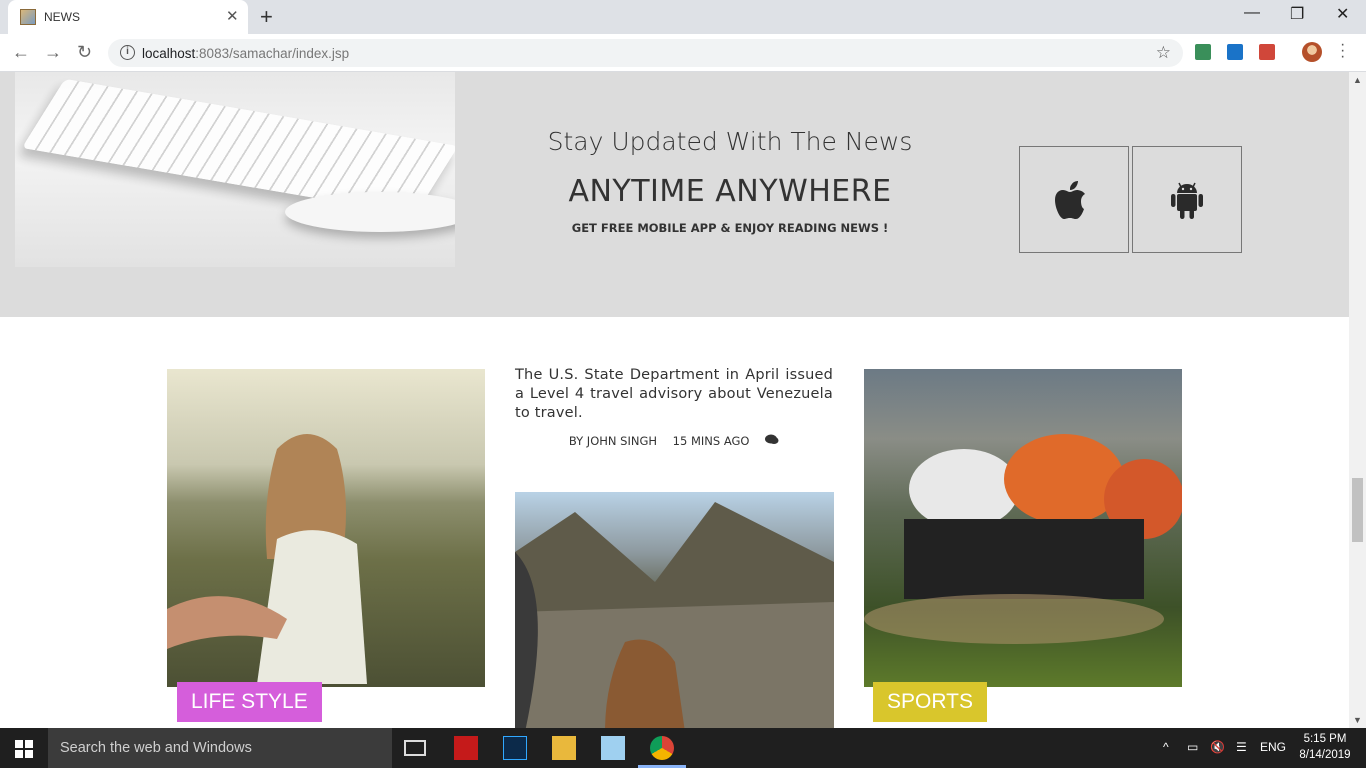 This screenshot has width=1366, height=768. Describe the element at coordinates (1325, 739) in the screenshot. I see `clock-time: 5:15 PM` at that location.